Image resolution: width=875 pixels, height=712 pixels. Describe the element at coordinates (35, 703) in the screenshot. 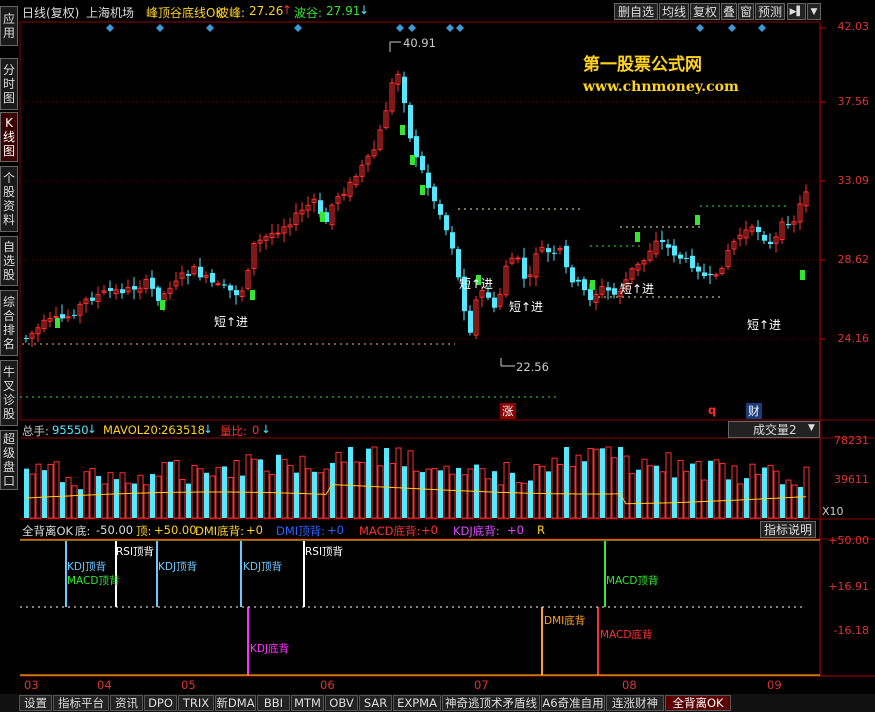

I see `tab-0: 设置` at that location.